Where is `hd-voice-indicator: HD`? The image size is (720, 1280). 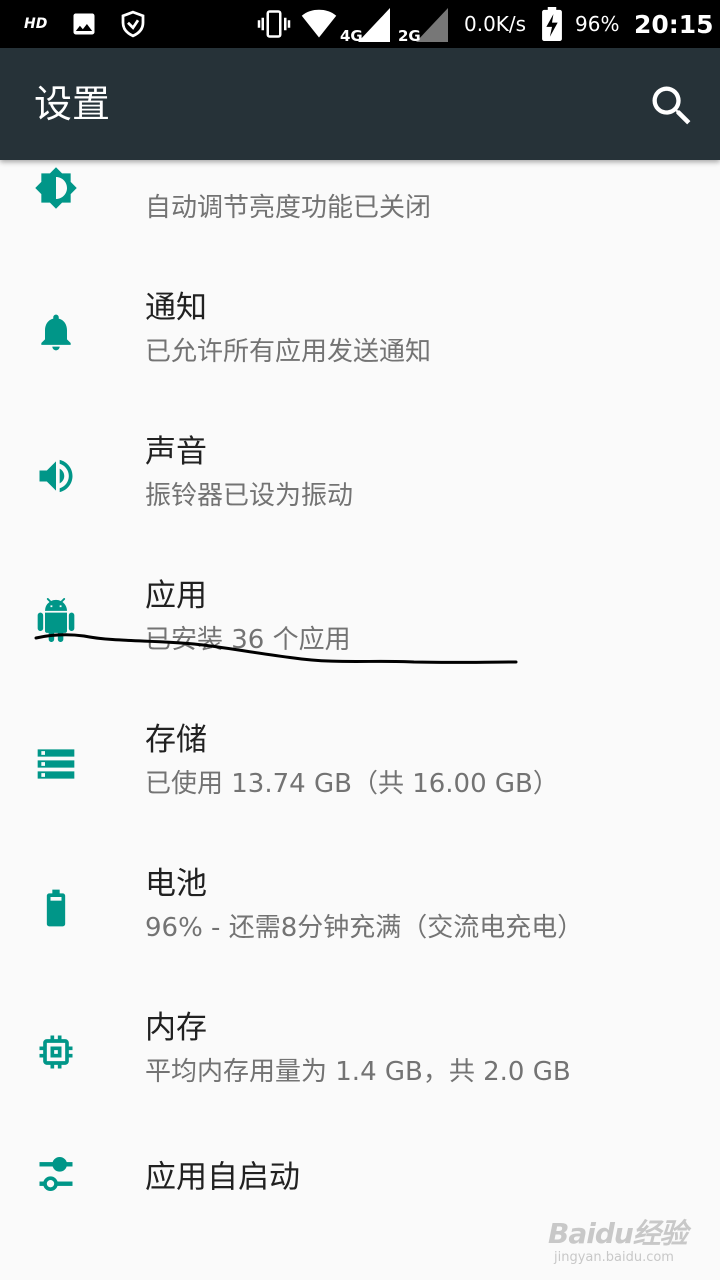 hd-voice-indicator: HD is located at coordinates (36, 24).